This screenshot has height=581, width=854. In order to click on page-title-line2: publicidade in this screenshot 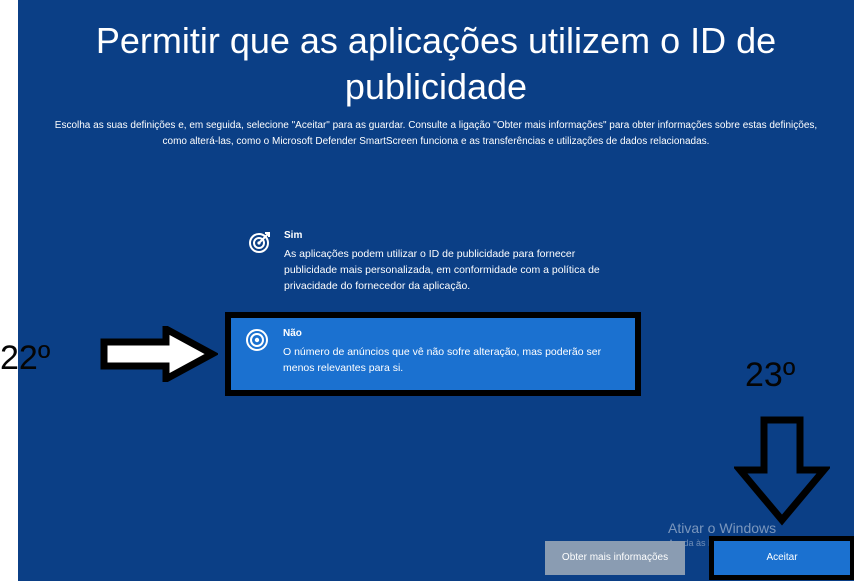, I will do `click(436, 86)`.